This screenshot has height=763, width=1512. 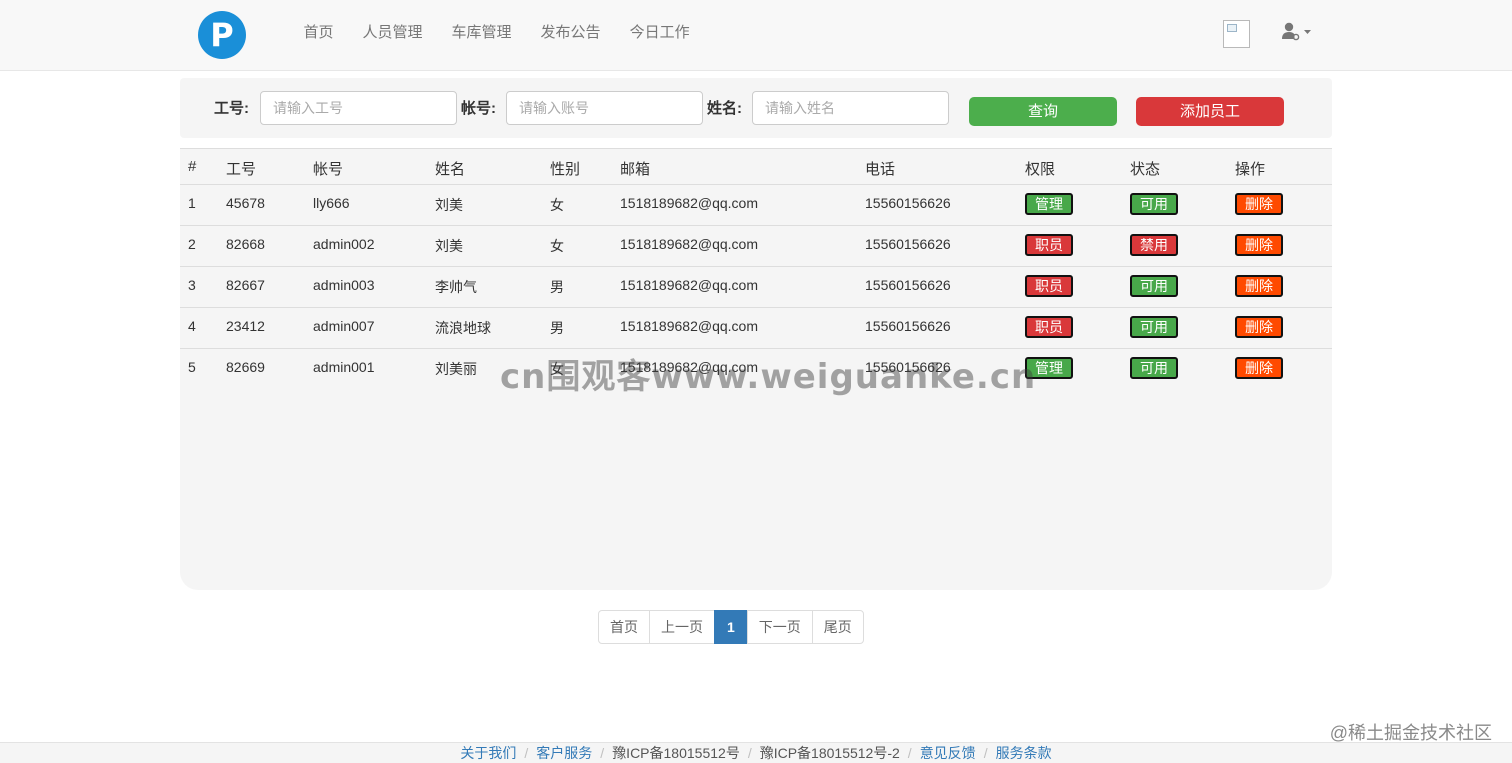 I want to click on status-toggle: 禁用, so click(x=1154, y=245).